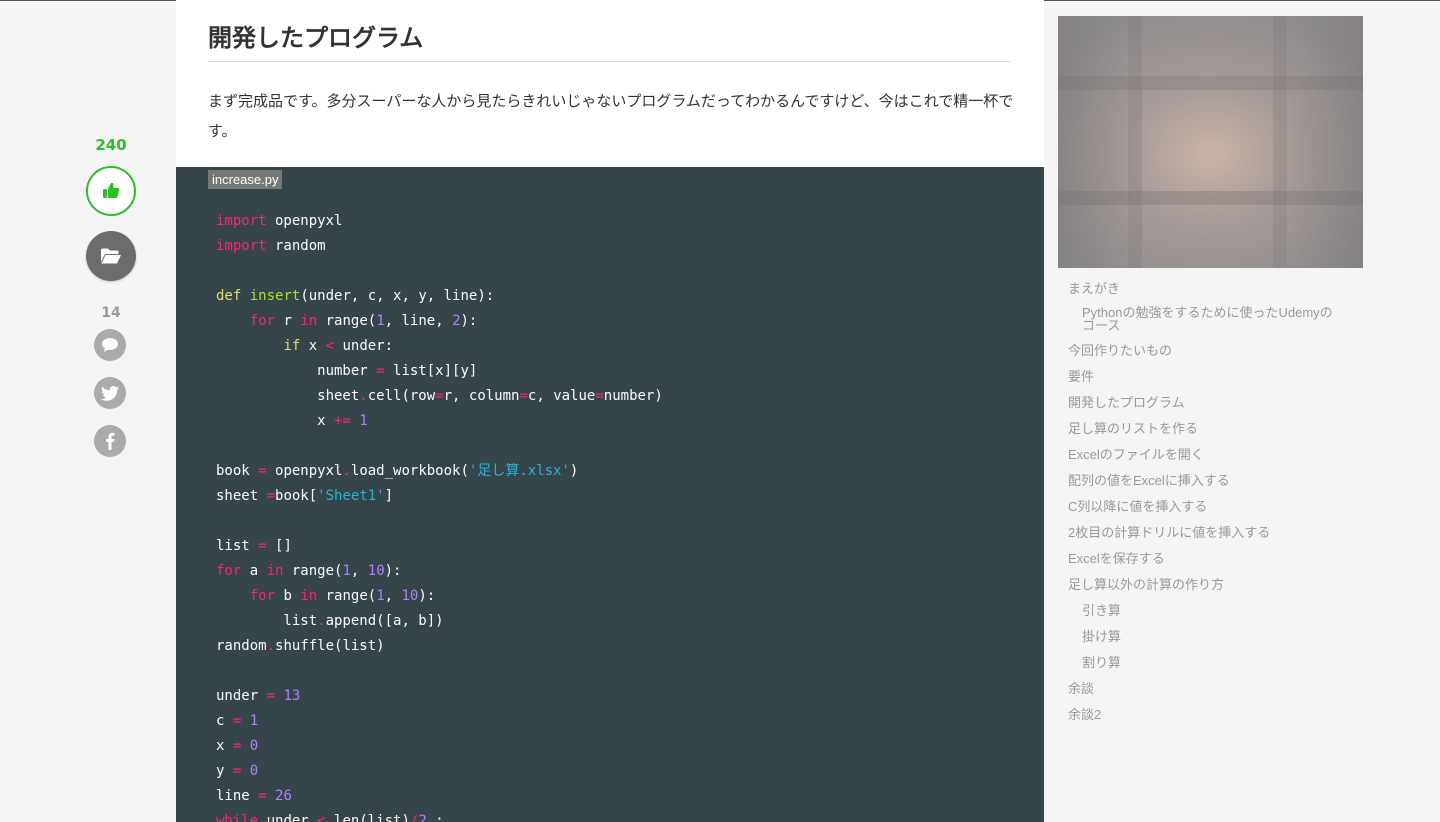 This screenshot has height=822, width=1440. Describe the element at coordinates (435, 817) in the screenshot. I see `code-token: :` at that location.